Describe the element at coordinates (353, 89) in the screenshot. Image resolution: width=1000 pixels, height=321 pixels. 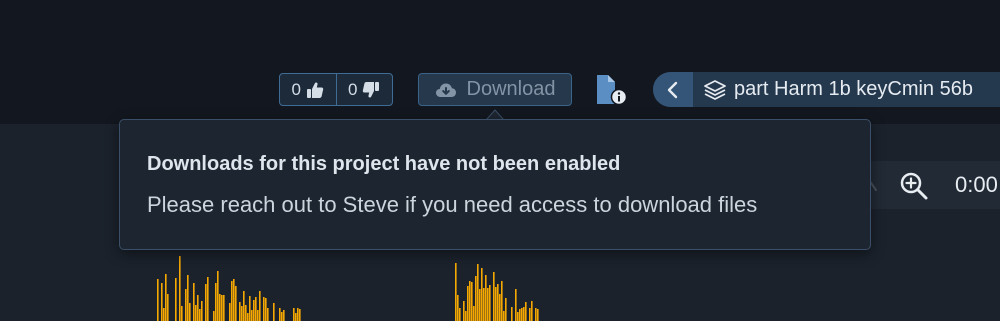
I see `dislike-count: 0` at that location.